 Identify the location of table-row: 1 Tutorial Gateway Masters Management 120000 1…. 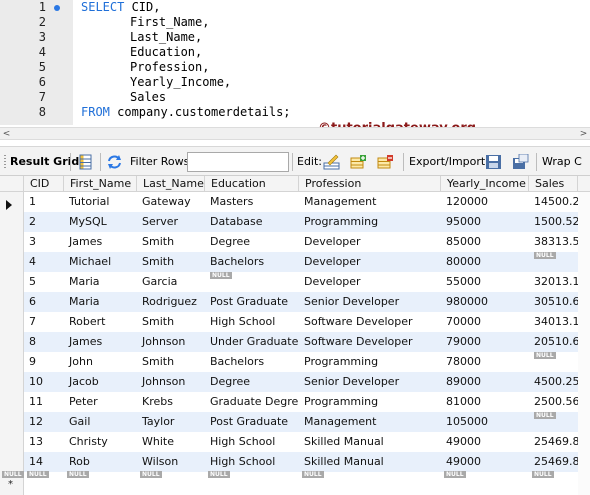
(307, 202).